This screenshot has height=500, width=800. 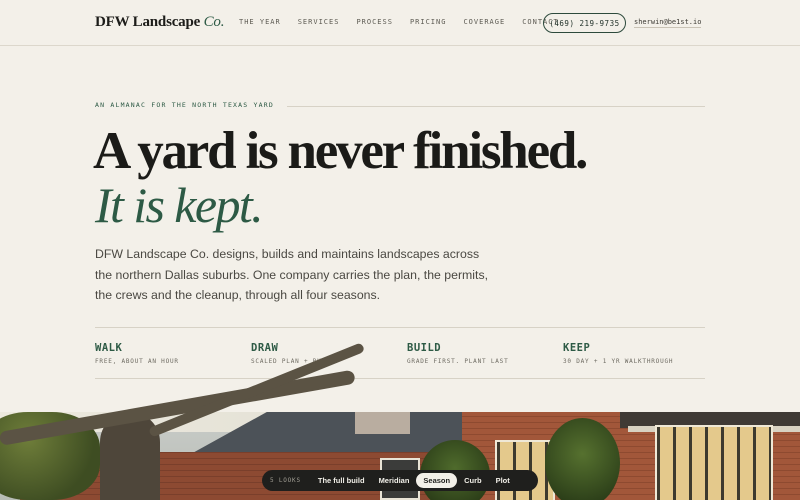 I want to click on step-subtitle: 30 DAY + 1 YR WALKTHROUGH, so click(x=618, y=361).